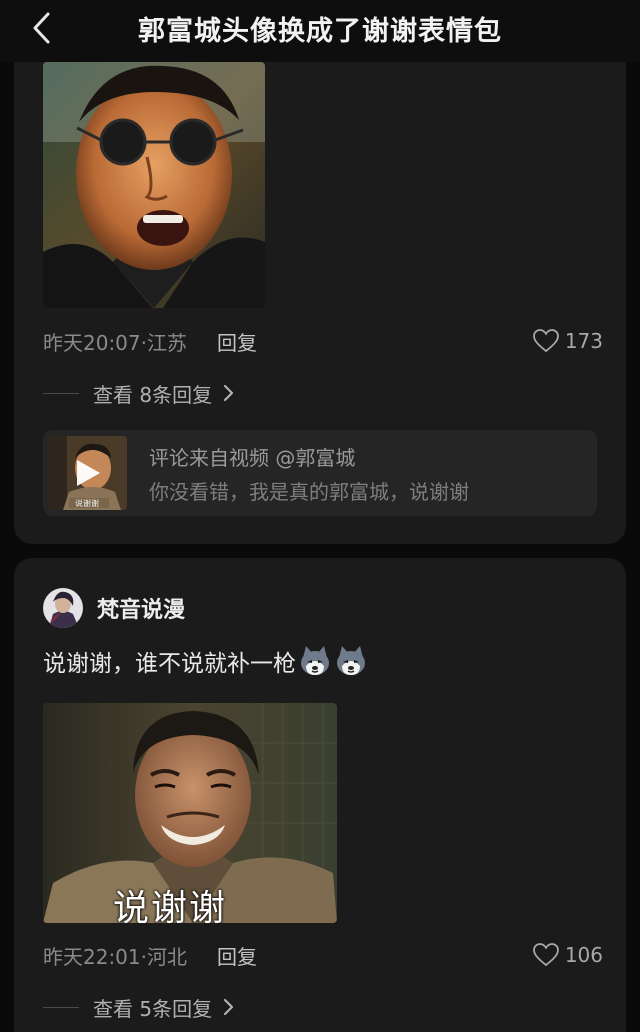  Describe the element at coordinates (323, 955) in the screenshot. I see `comment-meta: 昨天22:01·河北 回复 106` at that location.